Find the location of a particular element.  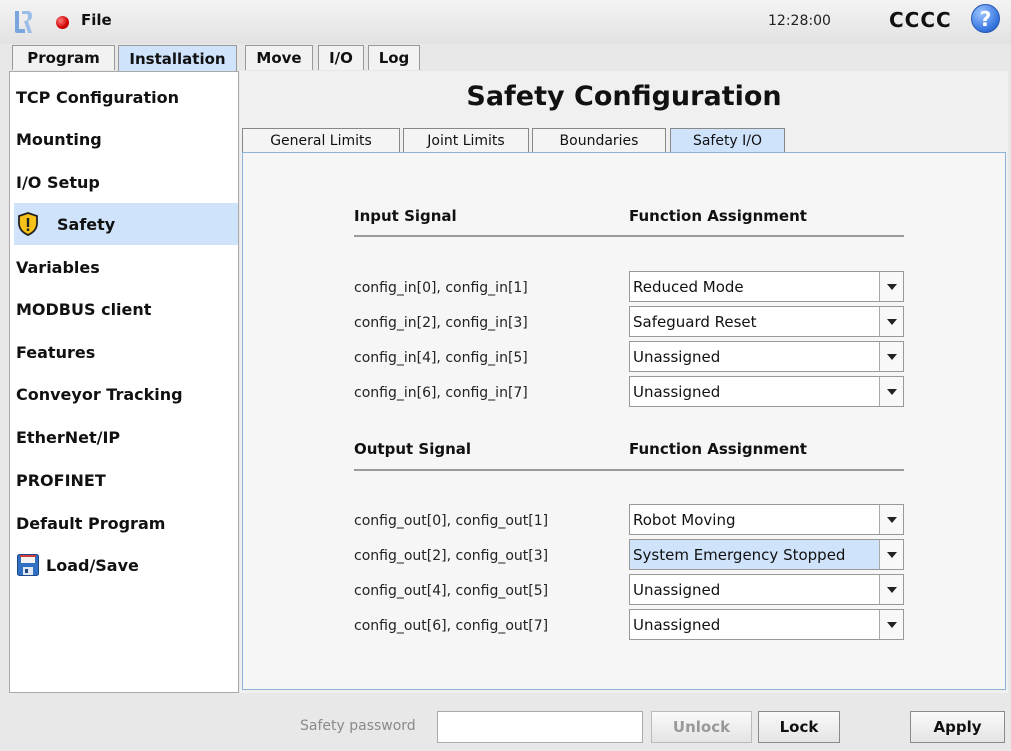

output-signal-label: config_out[0], config_out[1] is located at coordinates (451, 521).